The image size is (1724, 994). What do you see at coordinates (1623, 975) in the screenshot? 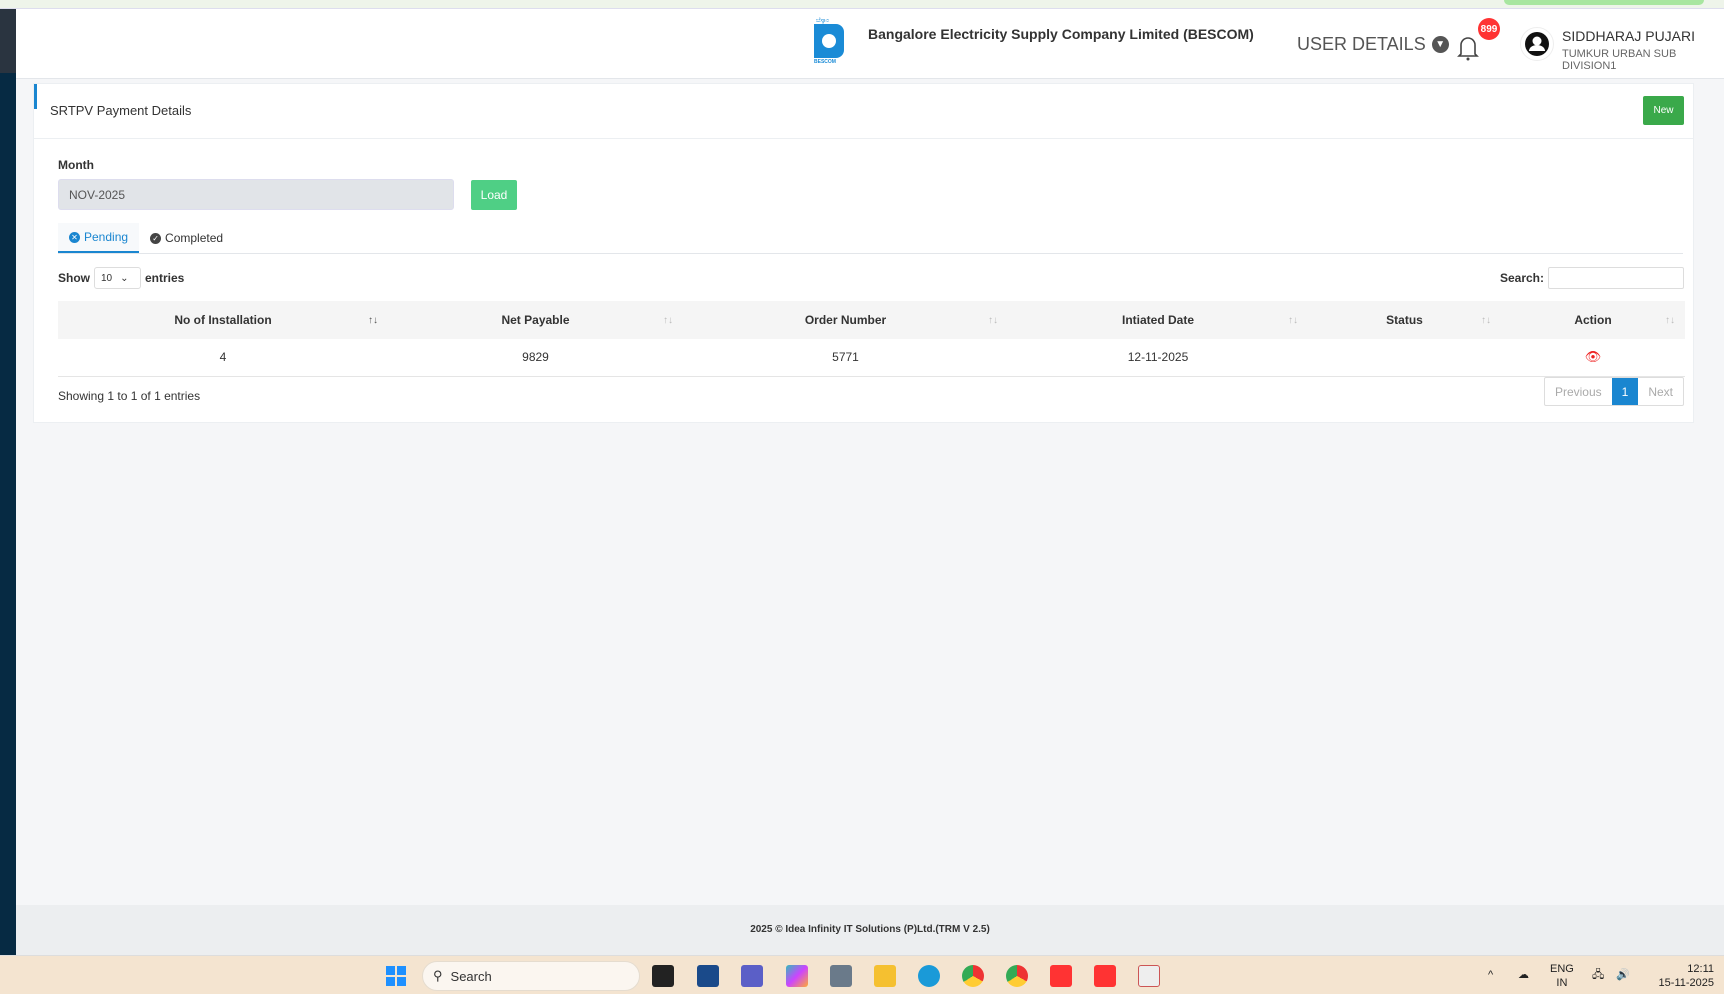
I see `volume-icon: 🔊` at bounding box center [1623, 975].